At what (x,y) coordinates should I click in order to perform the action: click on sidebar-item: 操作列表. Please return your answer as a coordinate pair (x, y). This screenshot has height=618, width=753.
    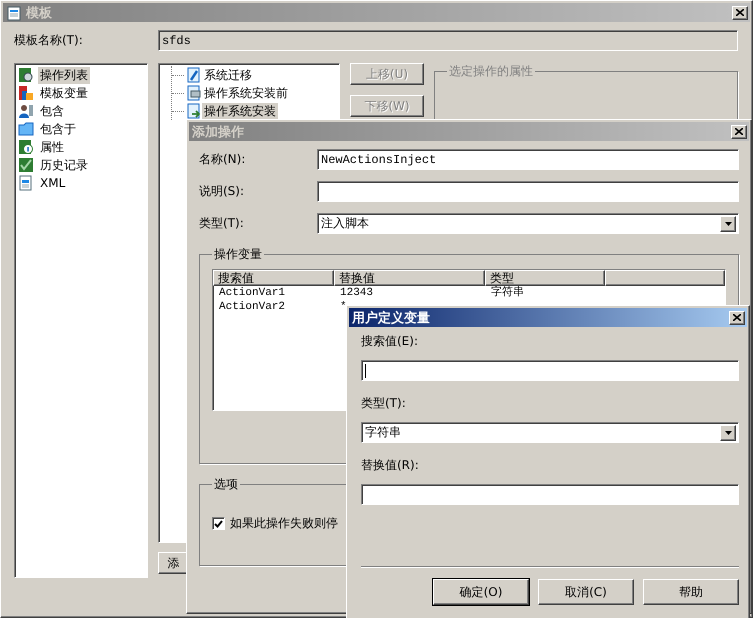
    Looking at the image, I should click on (64, 75).